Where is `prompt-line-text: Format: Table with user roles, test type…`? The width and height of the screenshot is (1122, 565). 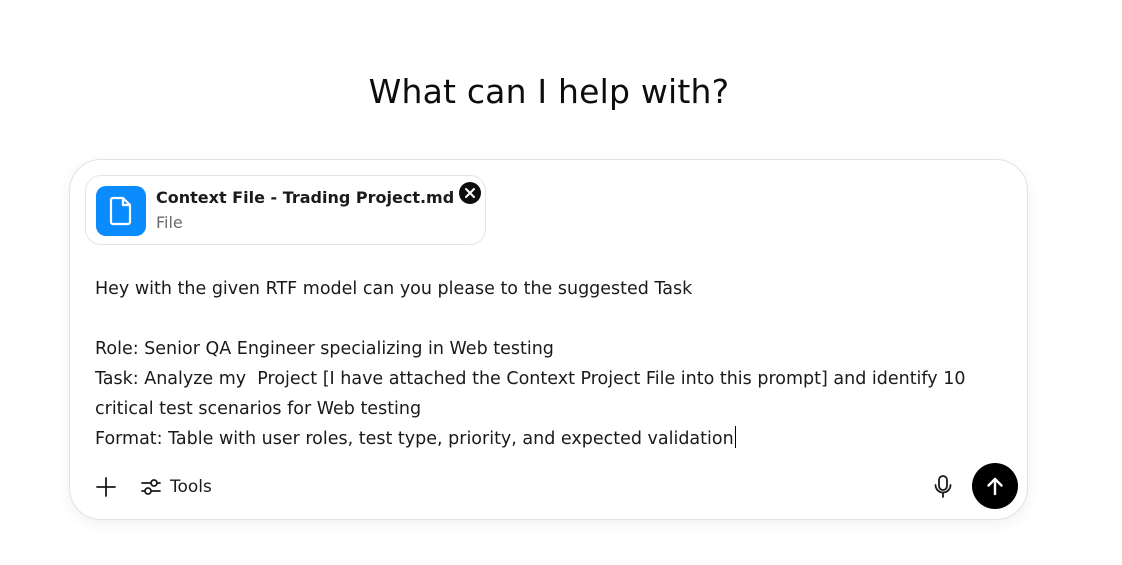
prompt-line-text: Format: Table with user roles, test type… is located at coordinates (414, 439).